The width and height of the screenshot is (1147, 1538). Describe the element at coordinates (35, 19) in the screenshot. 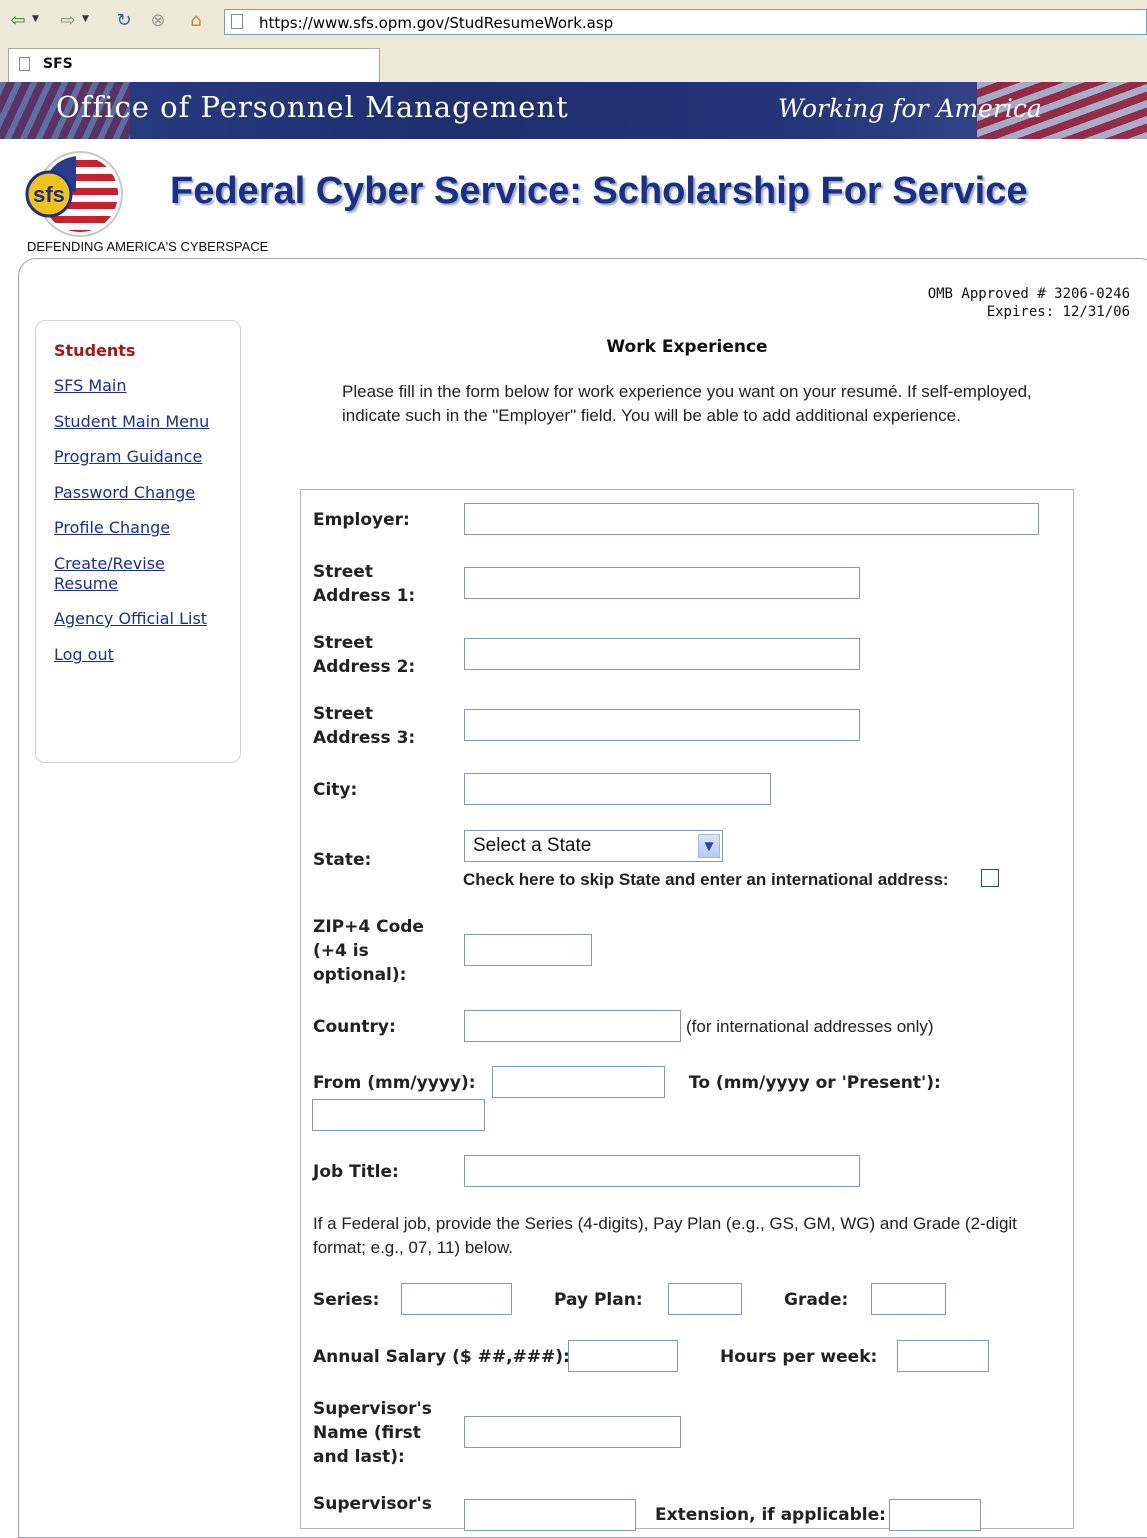

I see `back-dropdown-icon: ▼` at that location.